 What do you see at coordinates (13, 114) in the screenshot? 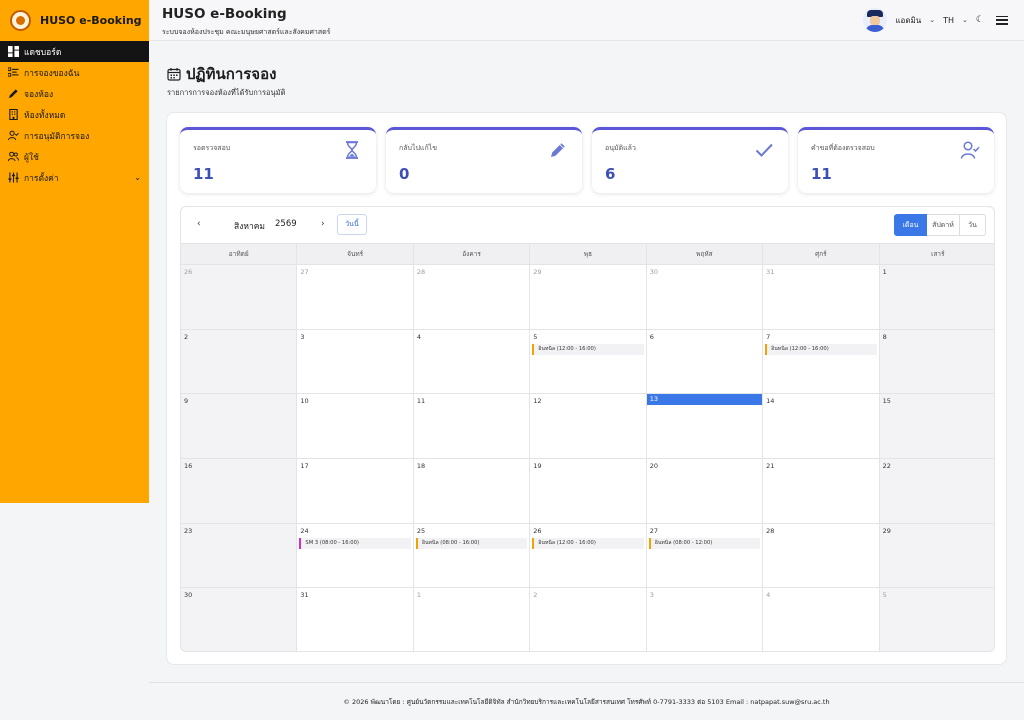
I see `building-icon` at bounding box center [13, 114].